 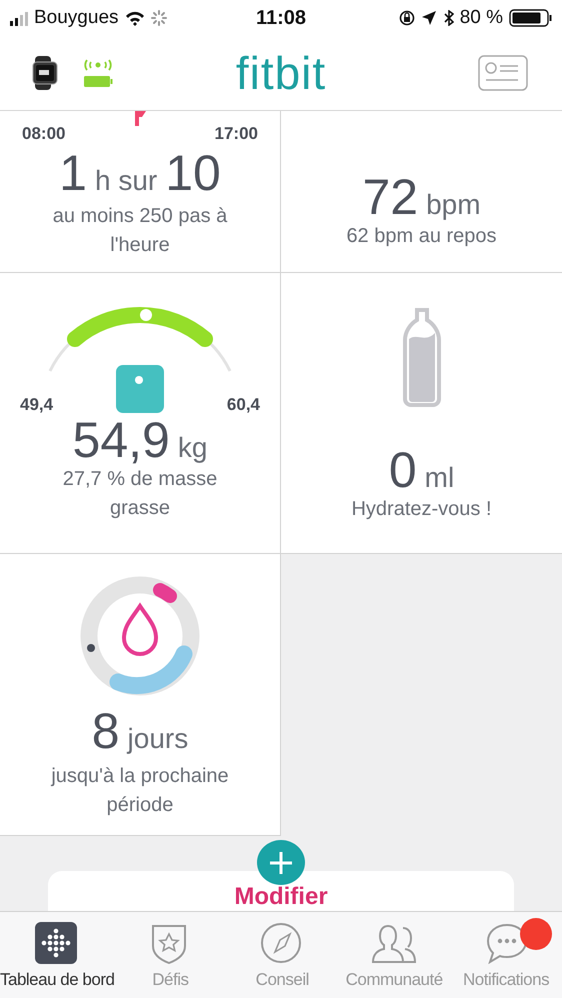 What do you see at coordinates (503, 73) in the screenshot?
I see `profile-card-icon` at bounding box center [503, 73].